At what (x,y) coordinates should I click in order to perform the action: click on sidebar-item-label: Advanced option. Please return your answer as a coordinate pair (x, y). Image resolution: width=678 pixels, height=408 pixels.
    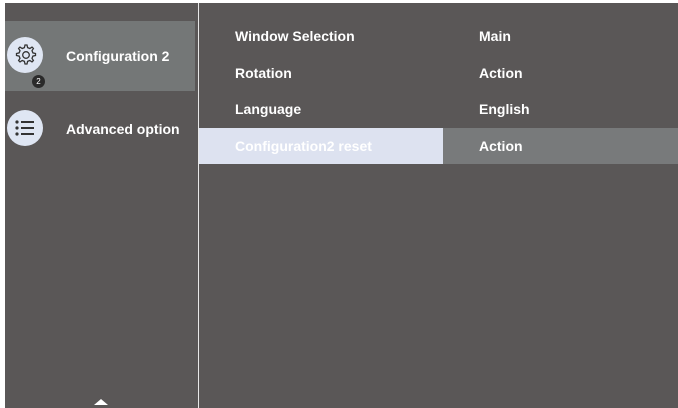
    Looking at the image, I should click on (123, 129).